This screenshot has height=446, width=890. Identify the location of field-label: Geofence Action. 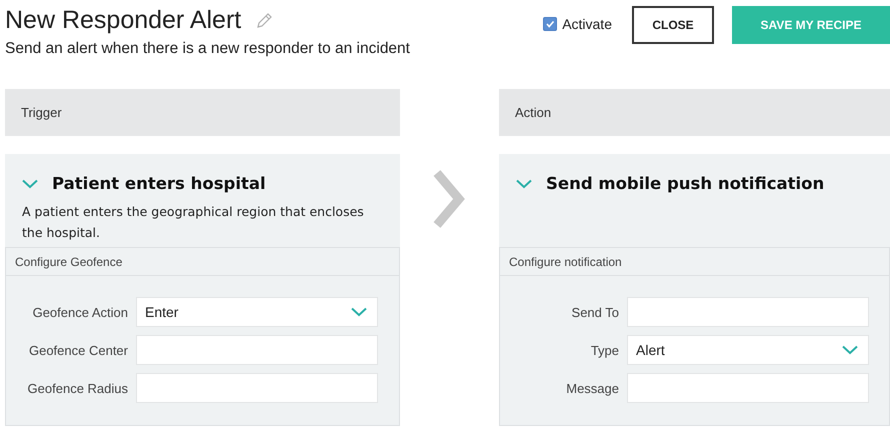
(80, 312).